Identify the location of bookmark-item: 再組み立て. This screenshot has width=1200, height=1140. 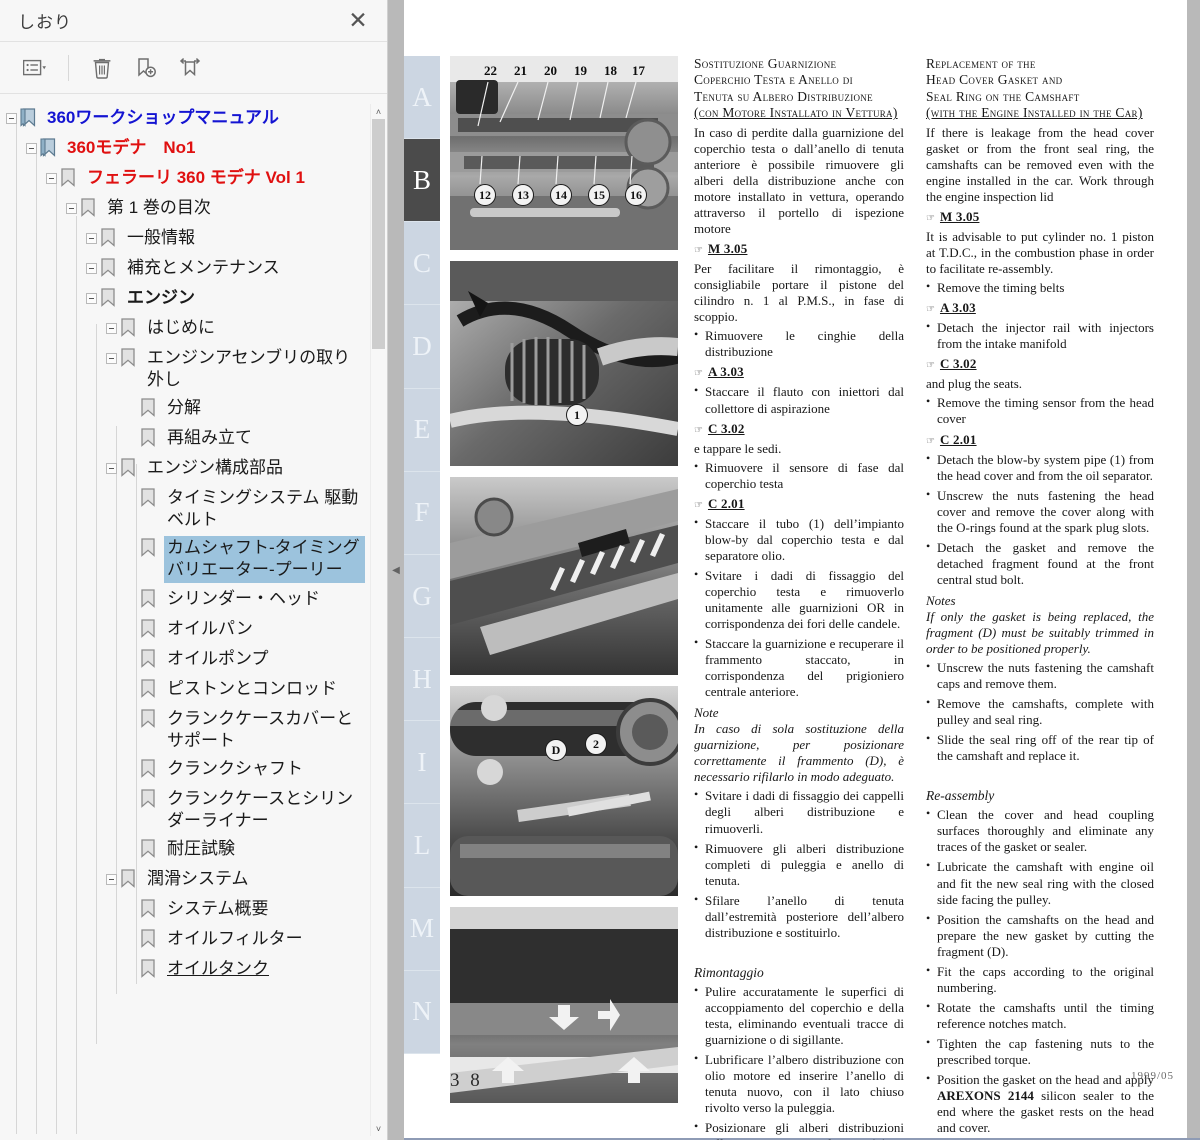
(182, 439).